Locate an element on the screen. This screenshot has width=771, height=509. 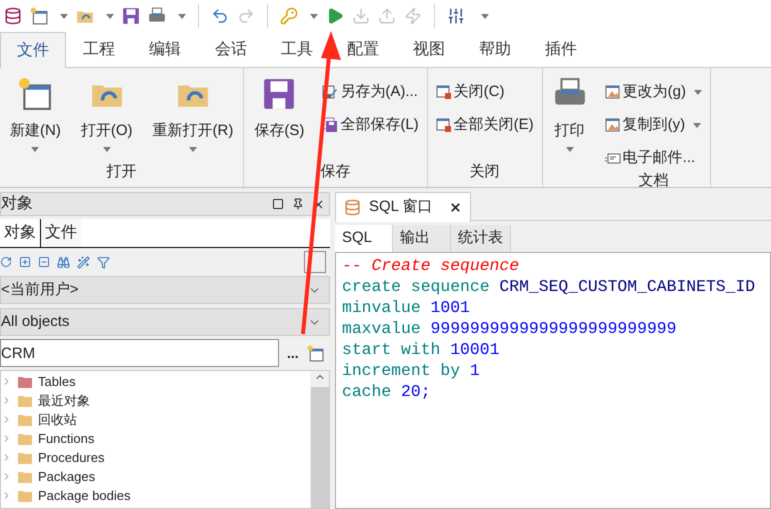
document-tab-title: SQL 窗口 is located at coordinates (401, 207).